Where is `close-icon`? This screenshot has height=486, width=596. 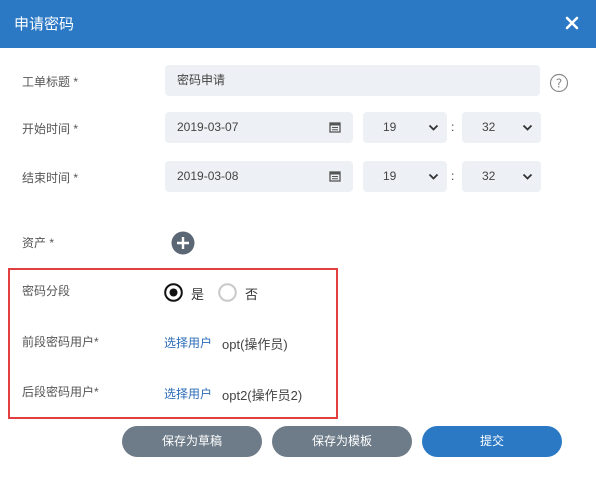
close-icon is located at coordinates (572, 23).